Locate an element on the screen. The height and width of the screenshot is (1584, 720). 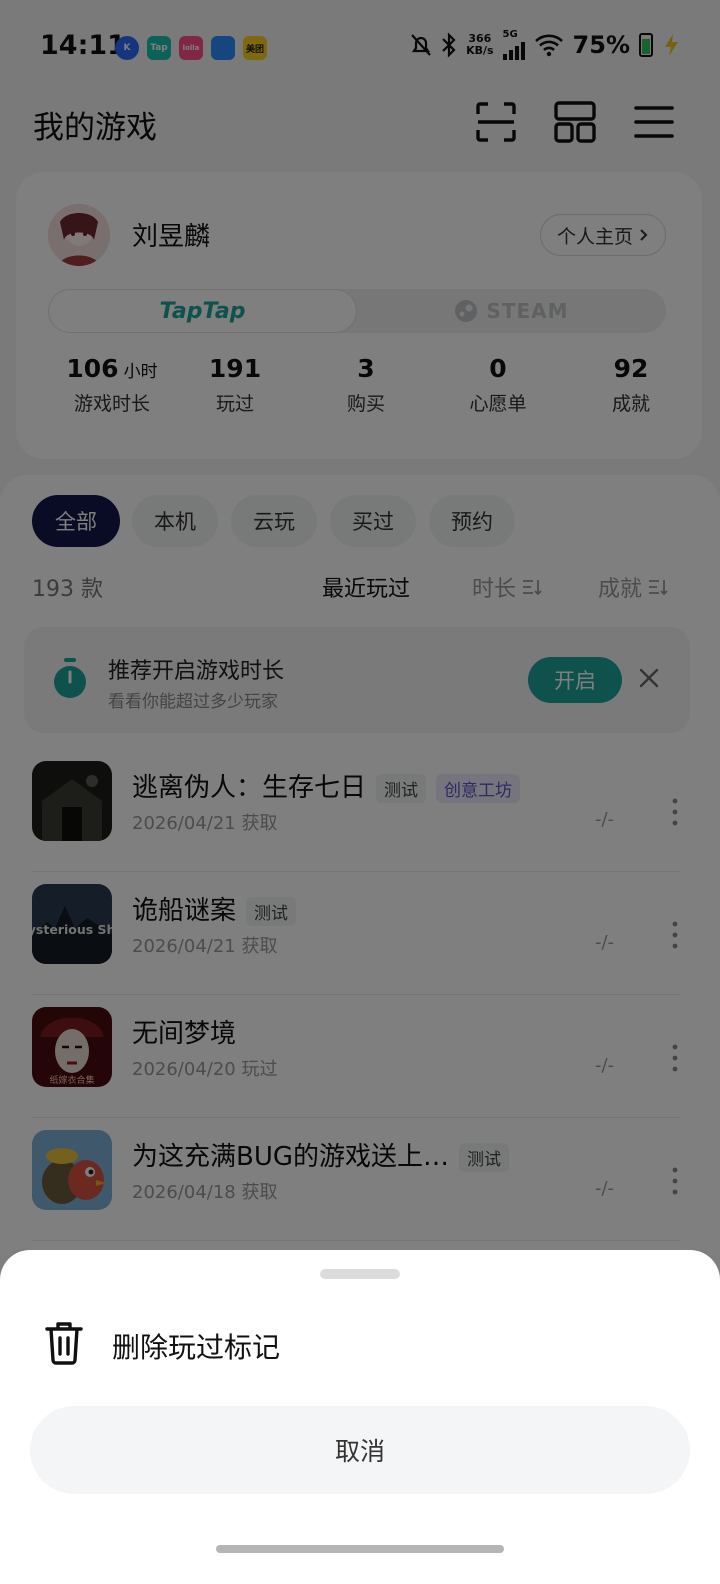
sheet-drag-handle is located at coordinates (360, 1274).